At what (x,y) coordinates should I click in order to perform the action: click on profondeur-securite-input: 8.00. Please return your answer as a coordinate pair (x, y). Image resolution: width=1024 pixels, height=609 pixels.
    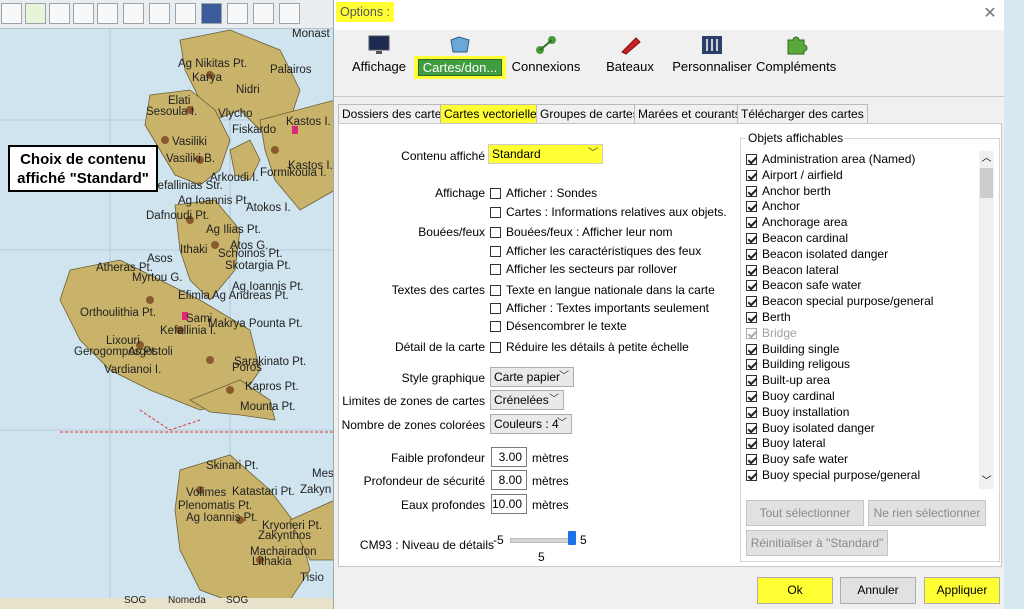
    Looking at the image, I should click on (509, 480).